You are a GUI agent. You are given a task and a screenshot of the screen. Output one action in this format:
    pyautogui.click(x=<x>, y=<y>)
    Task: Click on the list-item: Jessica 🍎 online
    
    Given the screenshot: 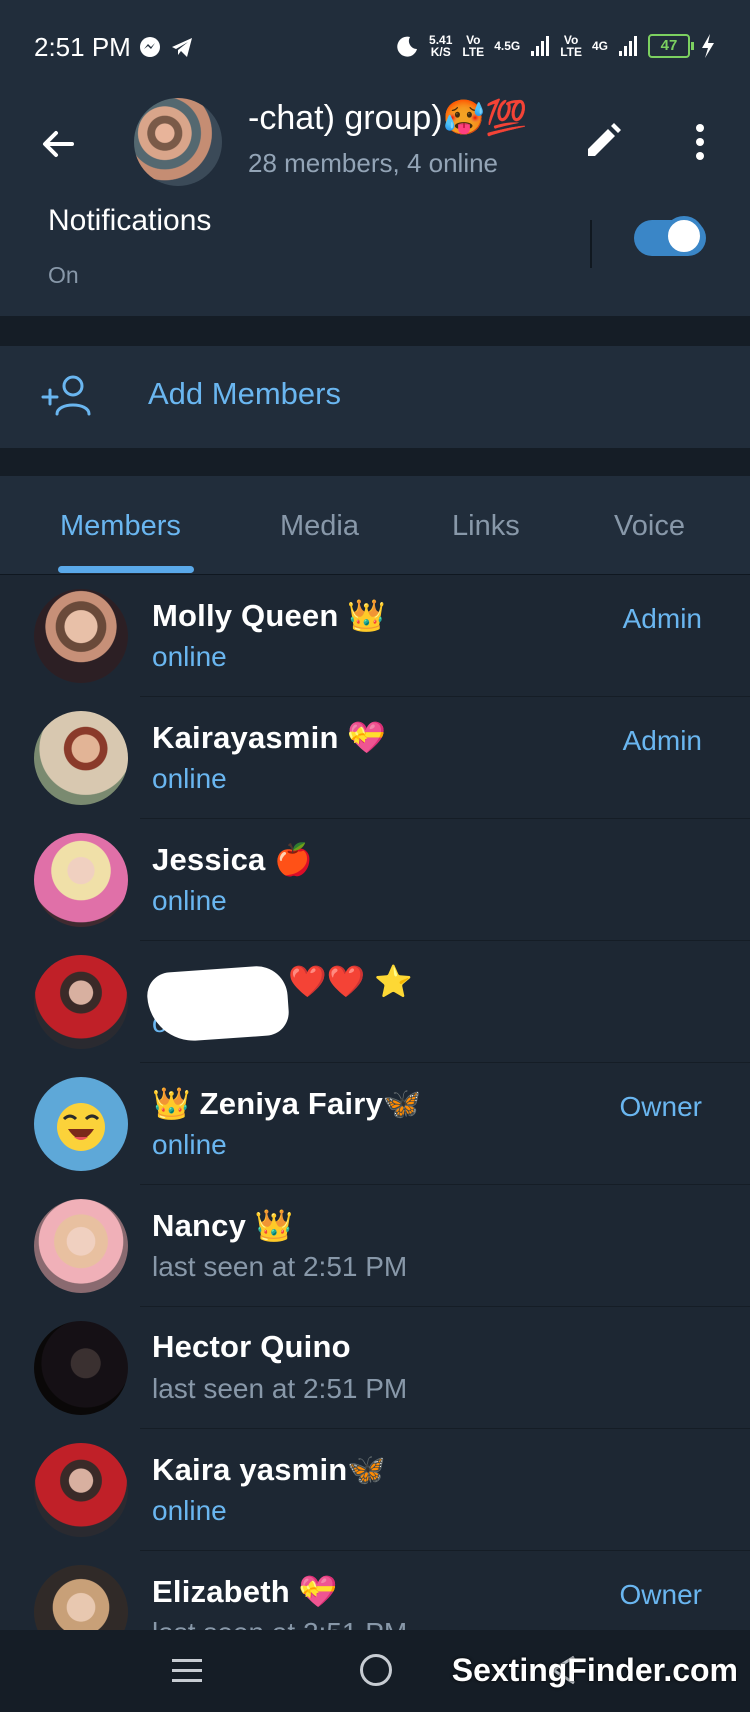 What is the action you would take?
    pyautogui.click(x=375, y=880)
    